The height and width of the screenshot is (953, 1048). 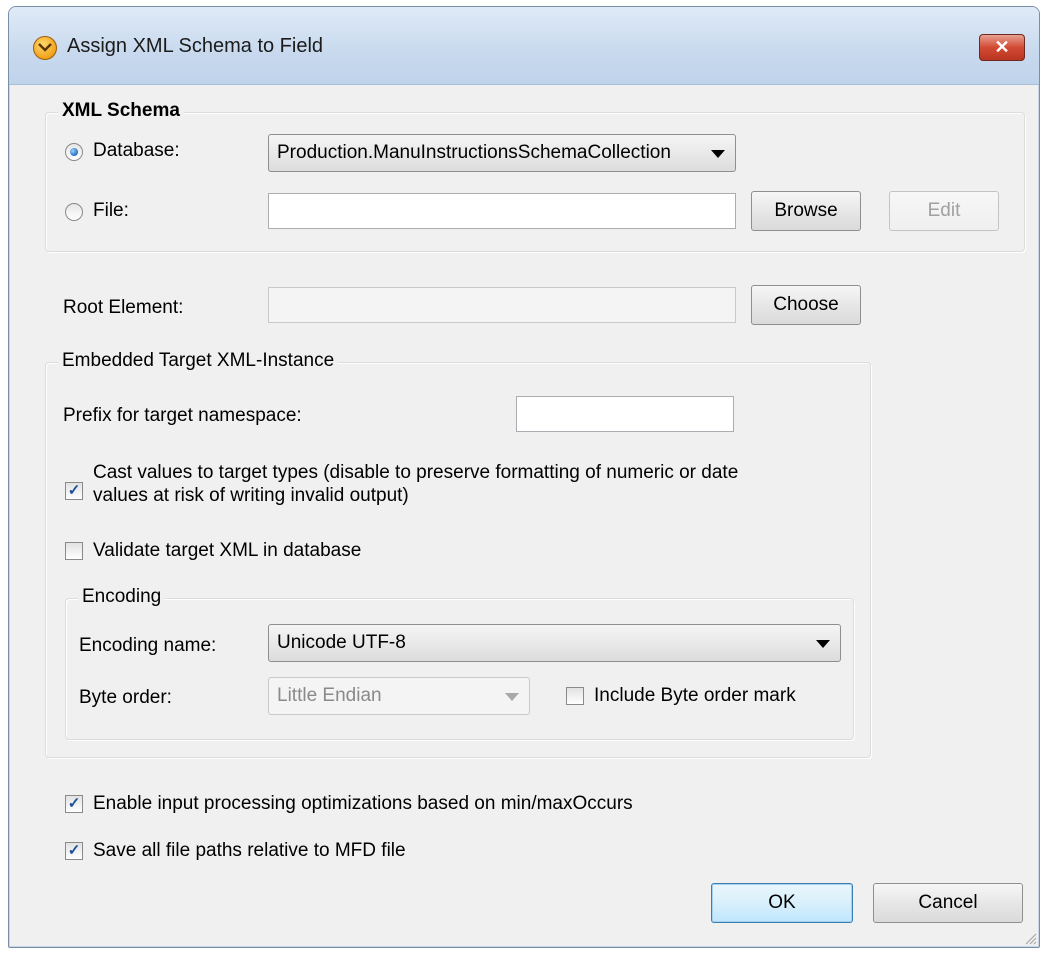 I want to click on close-button: ✕, so click(x=1002, y=47).